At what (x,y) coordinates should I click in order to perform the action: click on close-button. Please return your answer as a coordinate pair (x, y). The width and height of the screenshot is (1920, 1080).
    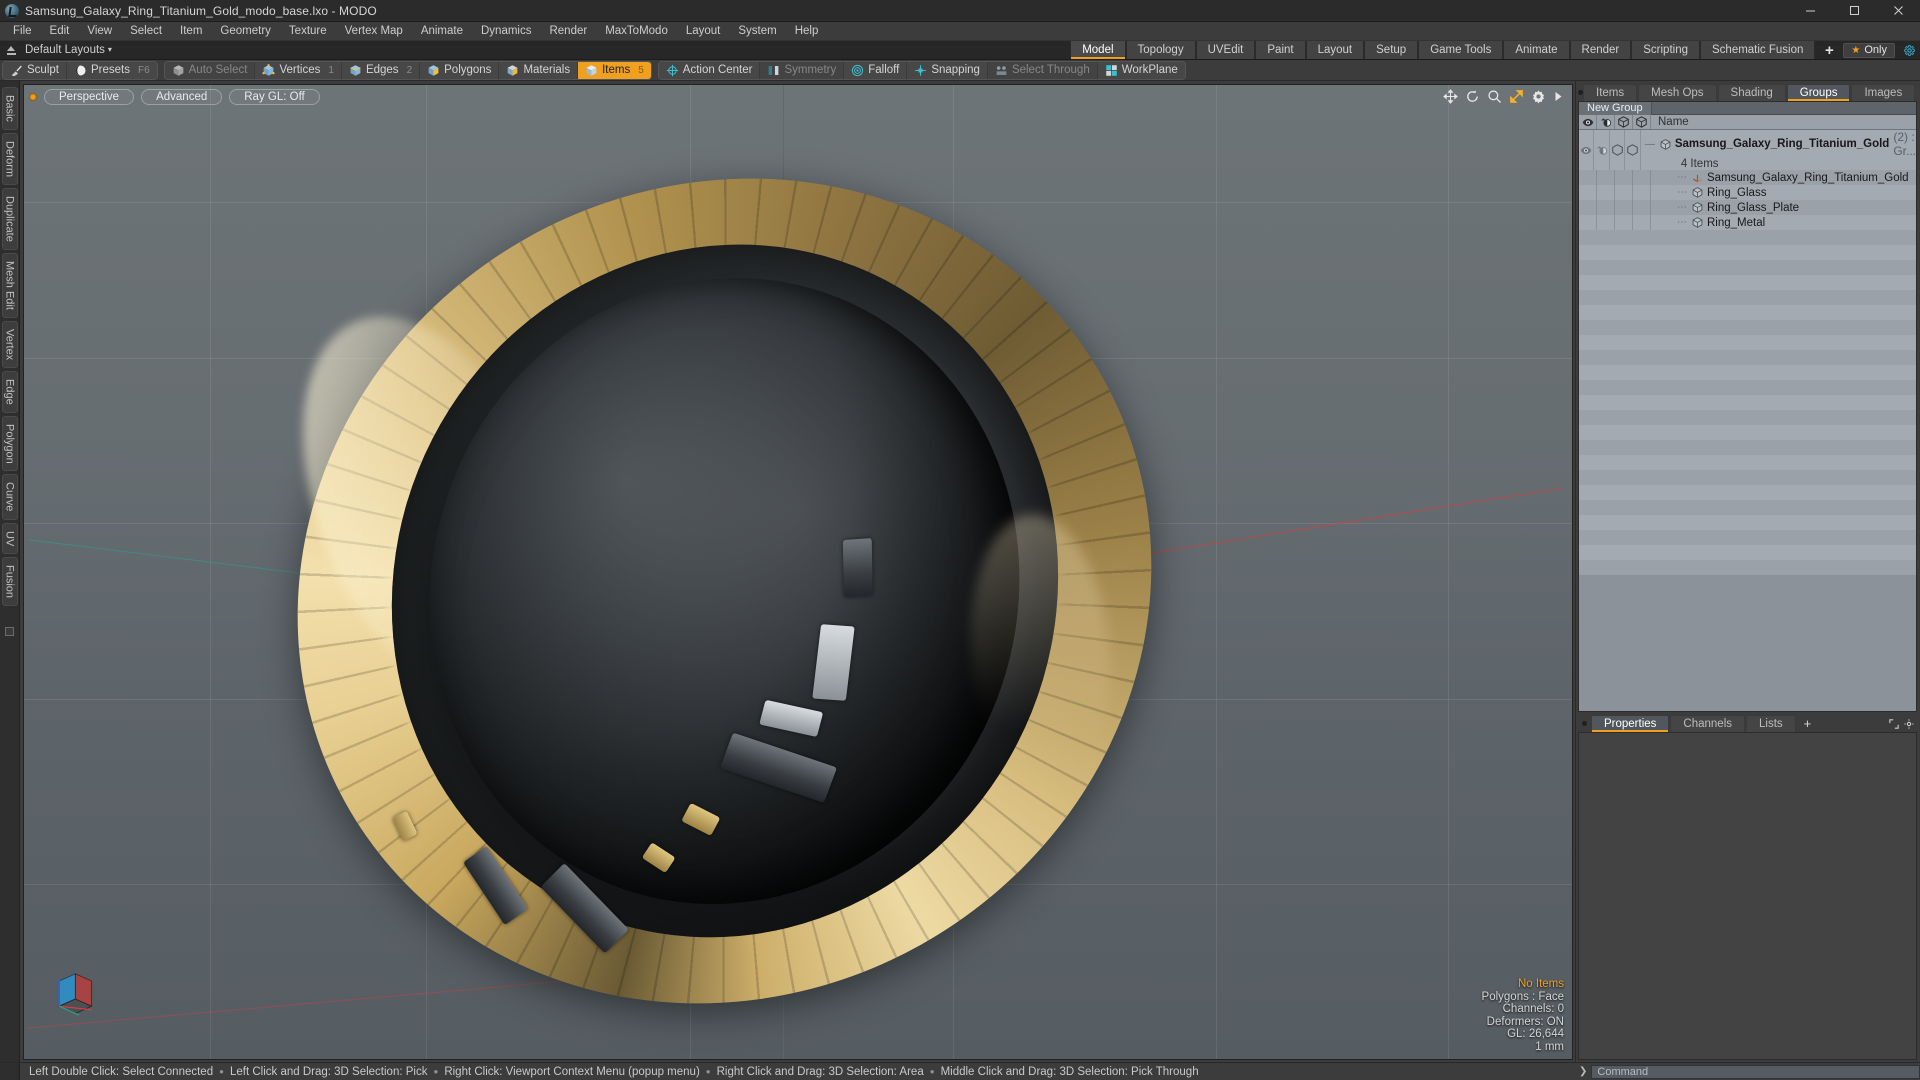
    Looking at the image, I should click on (1898, 11).